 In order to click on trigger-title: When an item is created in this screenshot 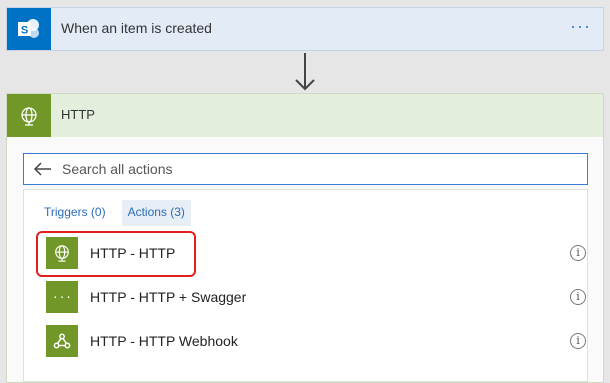, I will do `click(136, 28)`.